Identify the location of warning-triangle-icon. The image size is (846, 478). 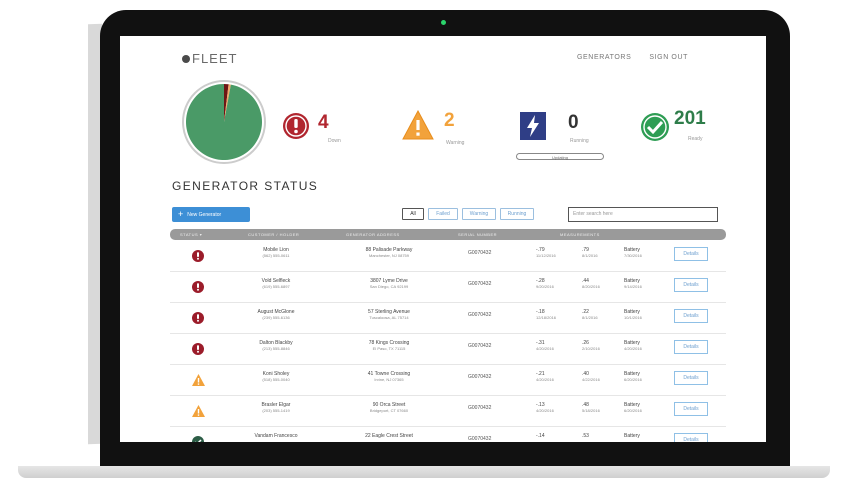
(418, 125).